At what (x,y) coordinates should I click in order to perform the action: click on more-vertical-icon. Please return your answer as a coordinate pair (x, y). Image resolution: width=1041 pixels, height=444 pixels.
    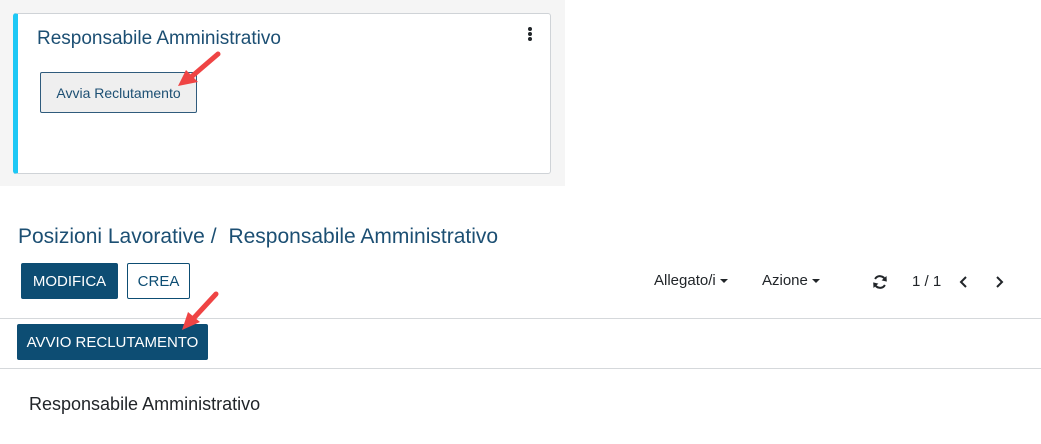
    Looking at the image, I should click on (530, 34).